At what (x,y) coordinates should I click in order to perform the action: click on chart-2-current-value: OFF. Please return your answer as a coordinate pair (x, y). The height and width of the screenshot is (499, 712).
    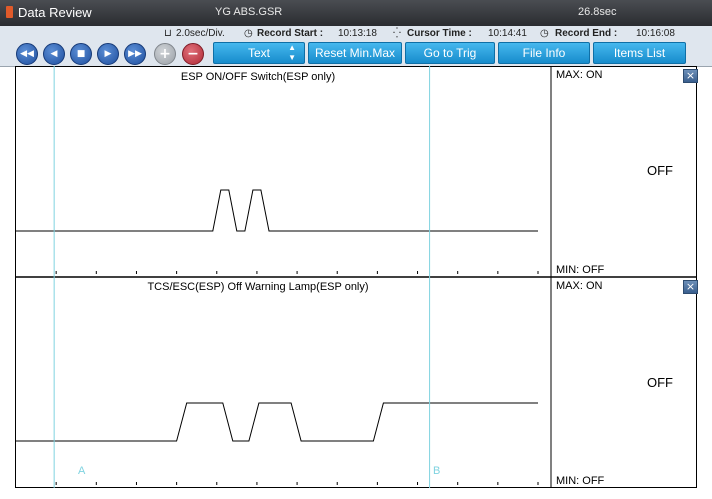
    Looking at the image, I should click on (660, 382).